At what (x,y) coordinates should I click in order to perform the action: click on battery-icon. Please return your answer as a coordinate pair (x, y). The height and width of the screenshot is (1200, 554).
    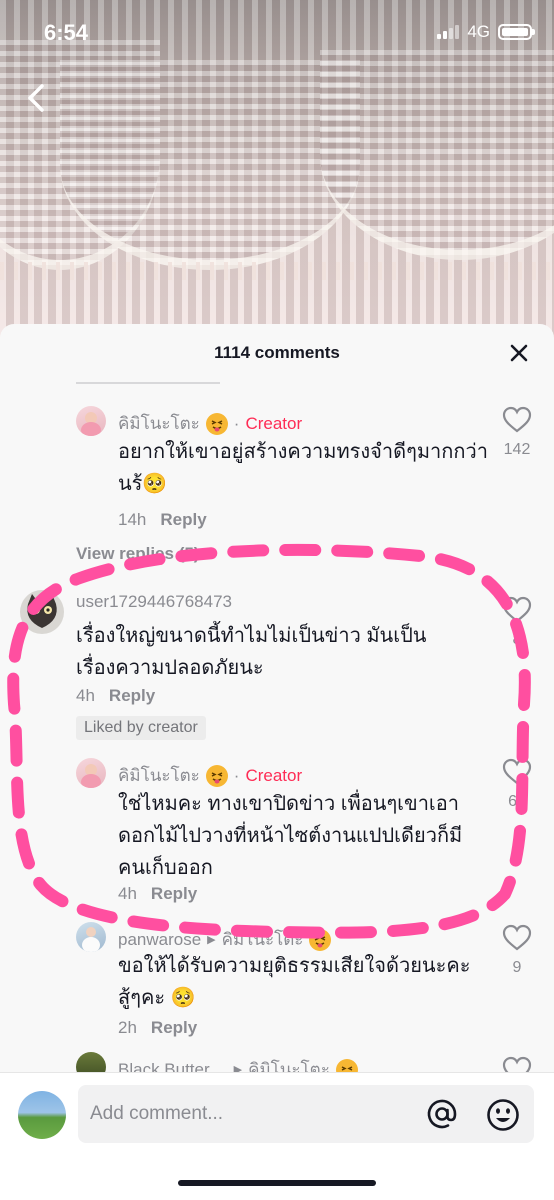
    Looking at the image, I should click on (516, 32).